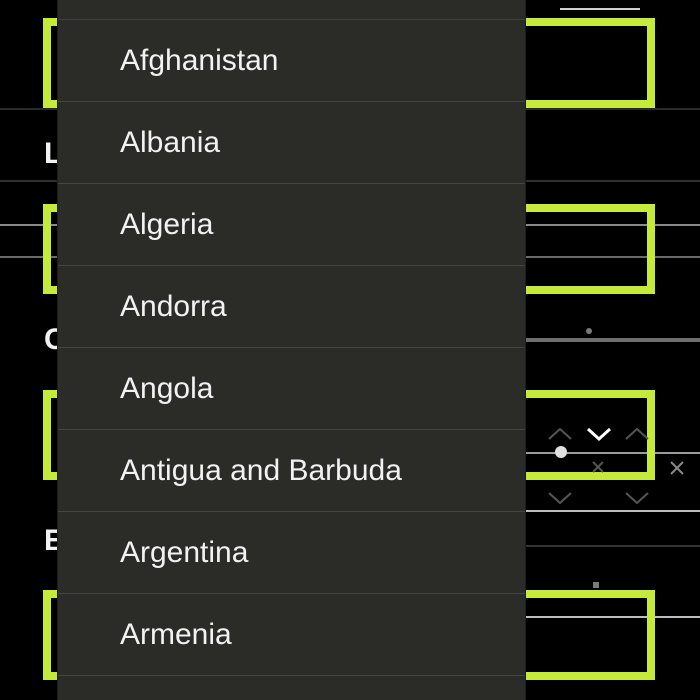 The width and height of the screenshot is (700, 700). I want to click on list-item-argentina: Argentina, so click(291, 553).